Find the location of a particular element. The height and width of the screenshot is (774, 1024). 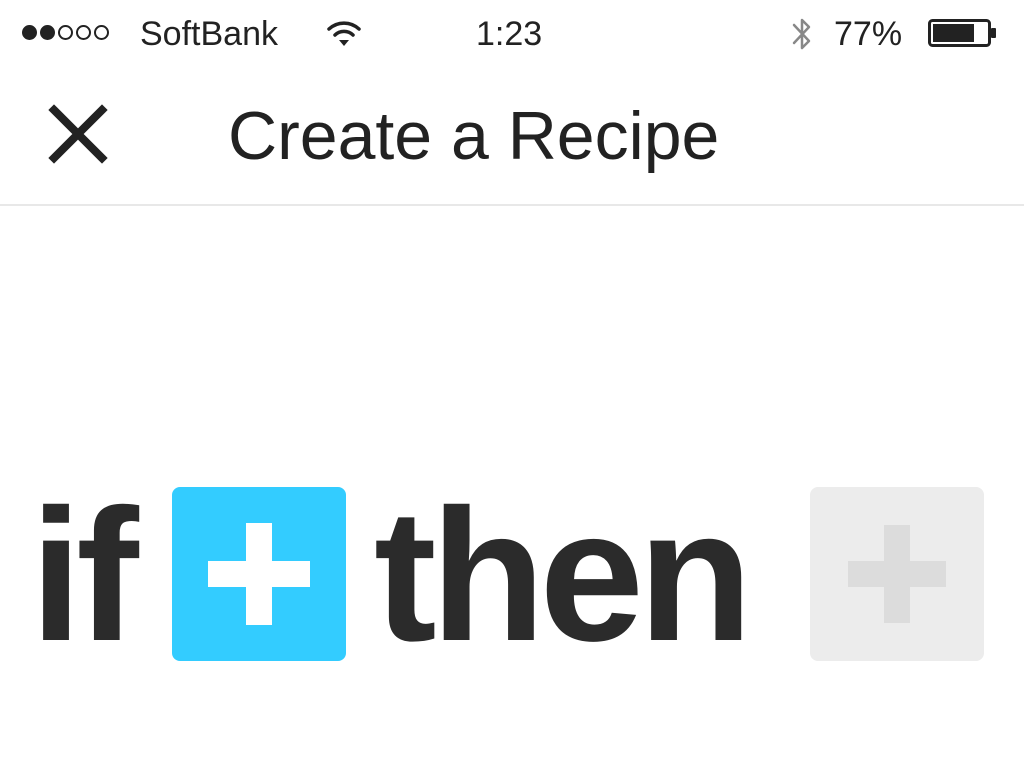

page-title: Create a Recipe is located at coordinates (474, 136).